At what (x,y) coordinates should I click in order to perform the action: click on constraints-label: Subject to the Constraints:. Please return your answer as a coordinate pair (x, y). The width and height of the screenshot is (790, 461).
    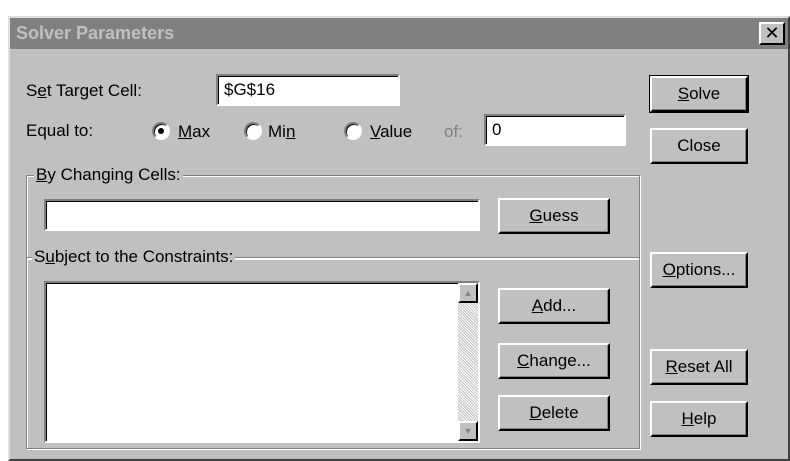
    Looking at the image, I should click on (134, 257).